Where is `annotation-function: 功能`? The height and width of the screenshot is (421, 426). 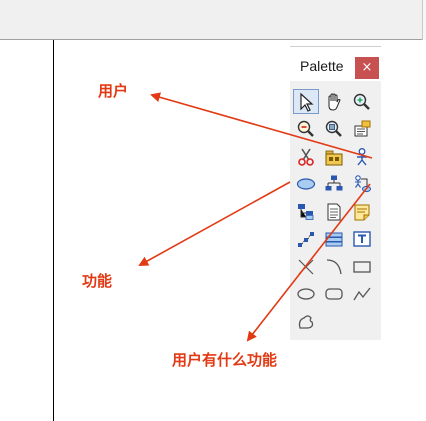
annotation-function: 功能 is located at coordinates (97, 281).